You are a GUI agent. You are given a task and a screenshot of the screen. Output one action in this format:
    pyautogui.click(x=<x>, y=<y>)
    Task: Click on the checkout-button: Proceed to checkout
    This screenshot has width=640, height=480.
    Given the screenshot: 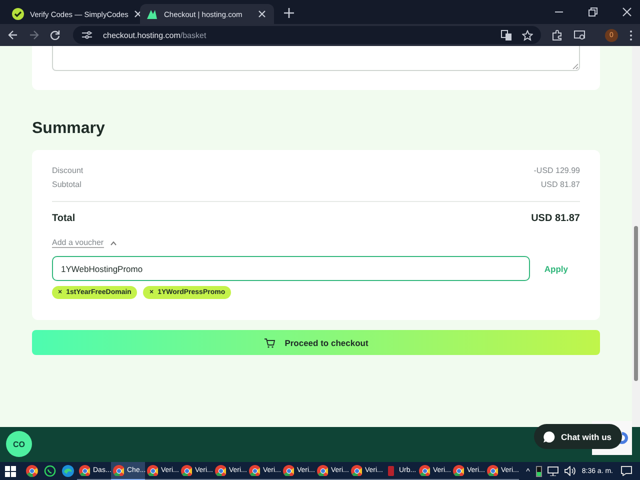 What is the action you would take?
    pyautogui.click(x=316, y=342)
    